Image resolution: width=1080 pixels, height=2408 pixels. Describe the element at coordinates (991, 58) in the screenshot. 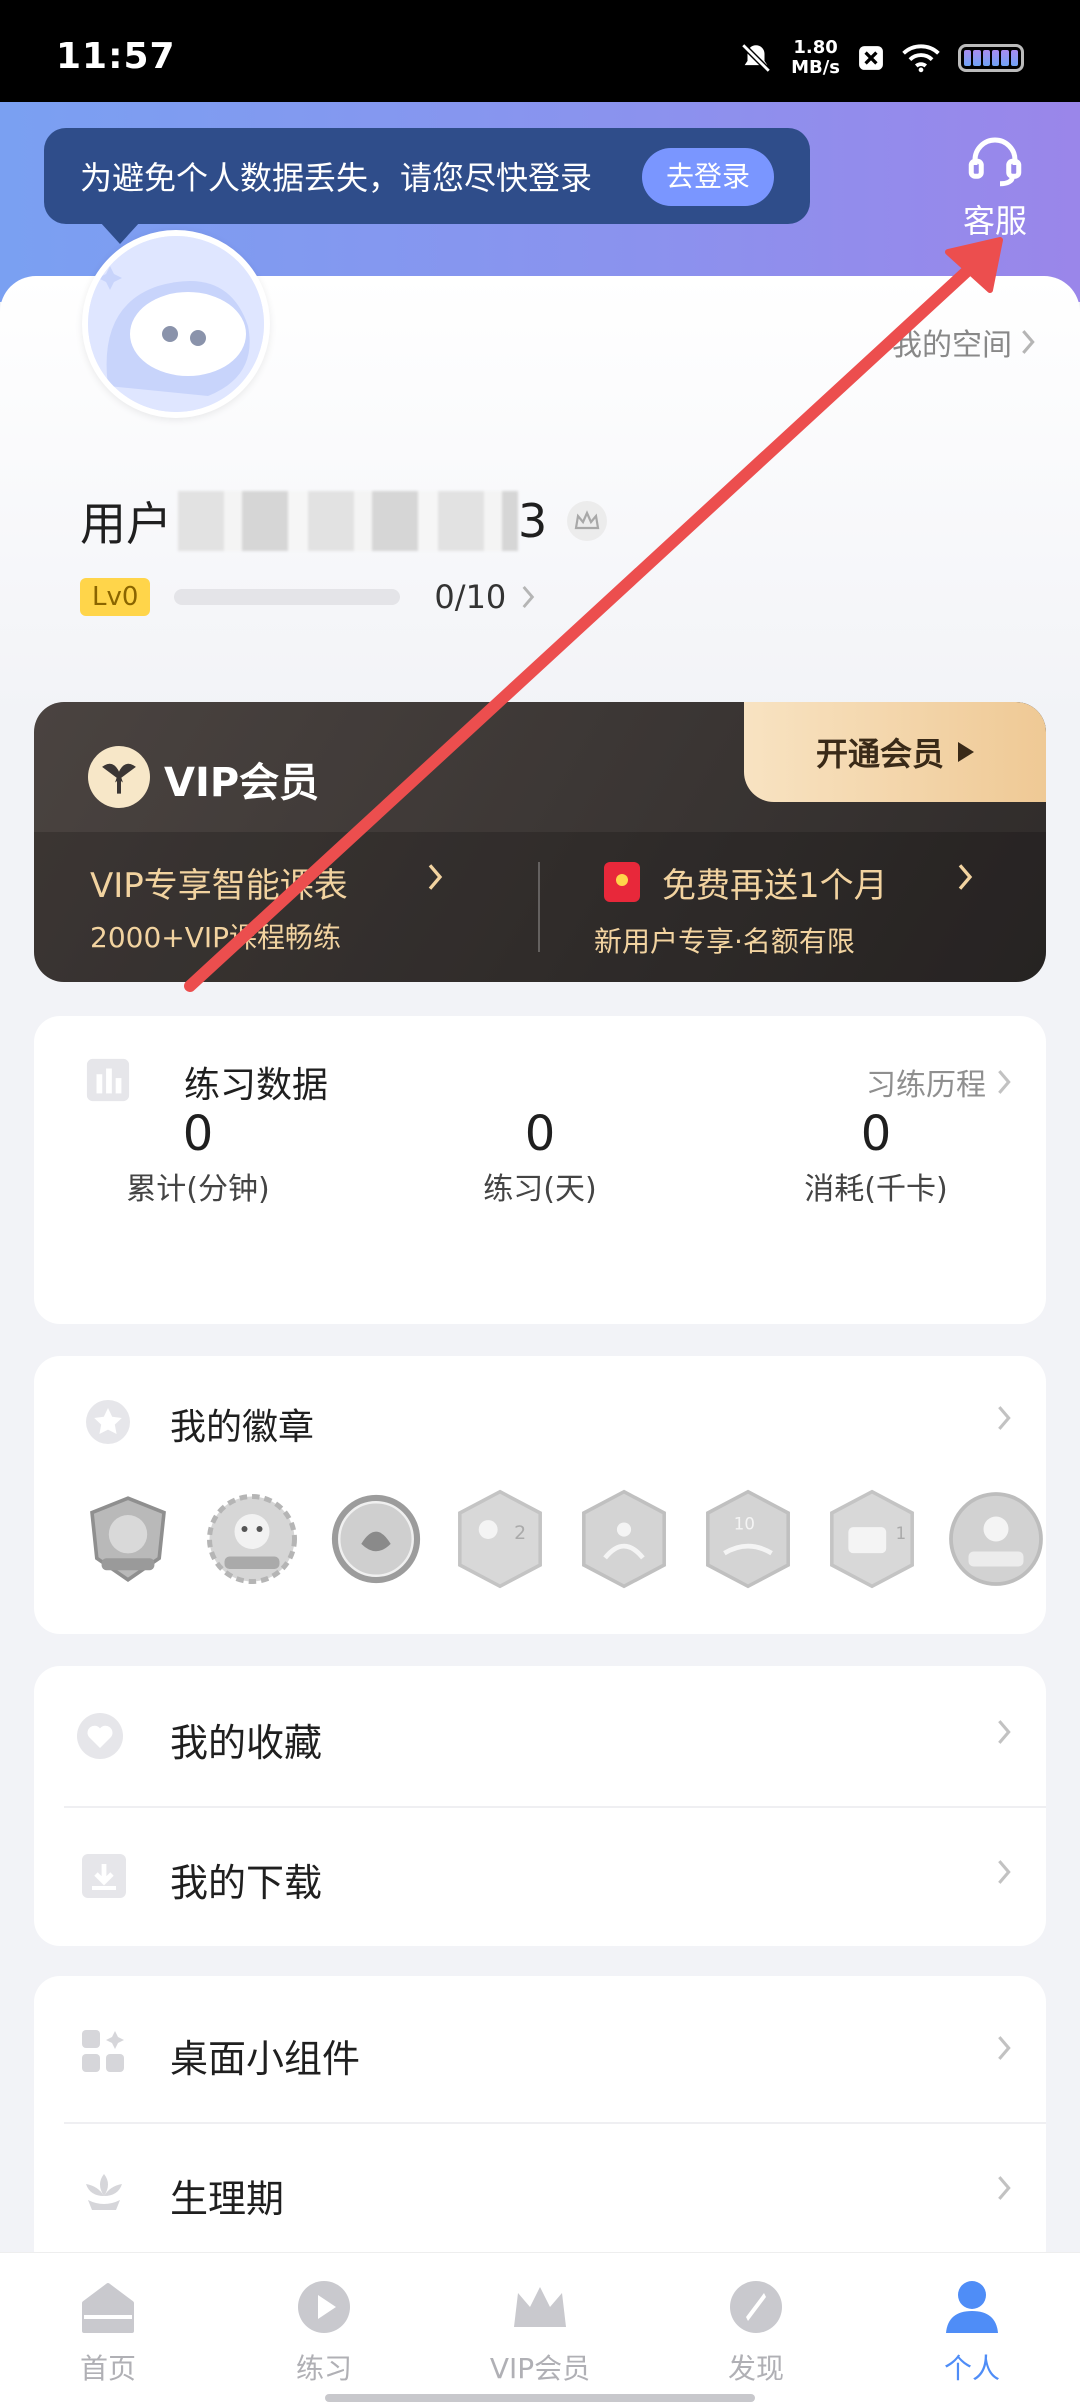

I see `battery-icon` at that location.